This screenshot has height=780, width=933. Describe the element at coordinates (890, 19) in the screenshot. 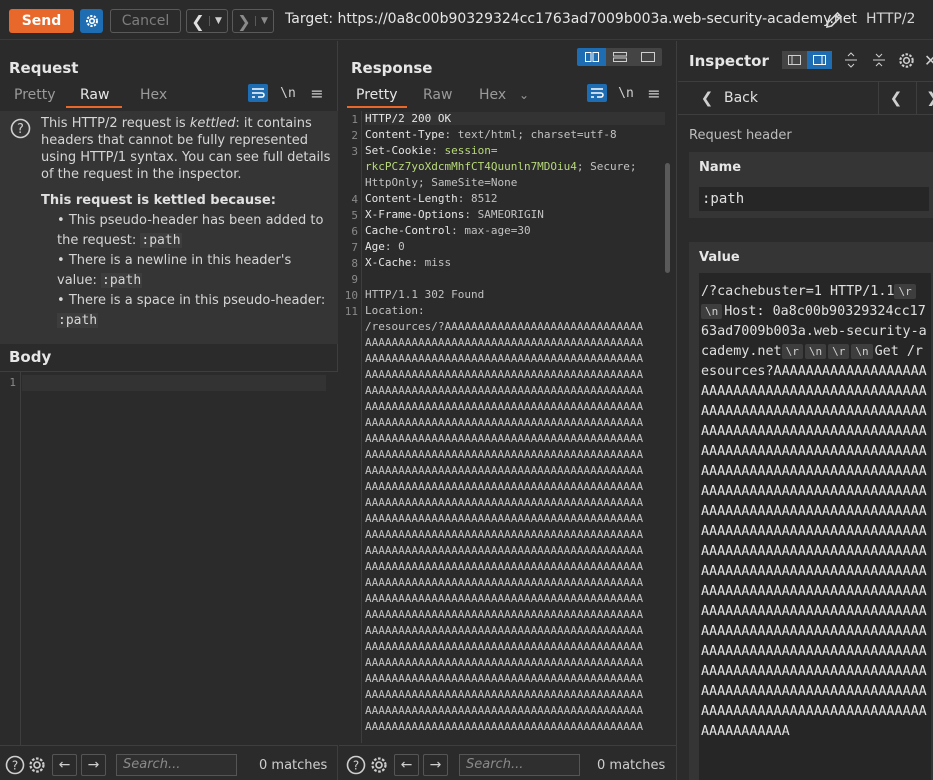

I see `http-version-label: HTTP/2` at that location.